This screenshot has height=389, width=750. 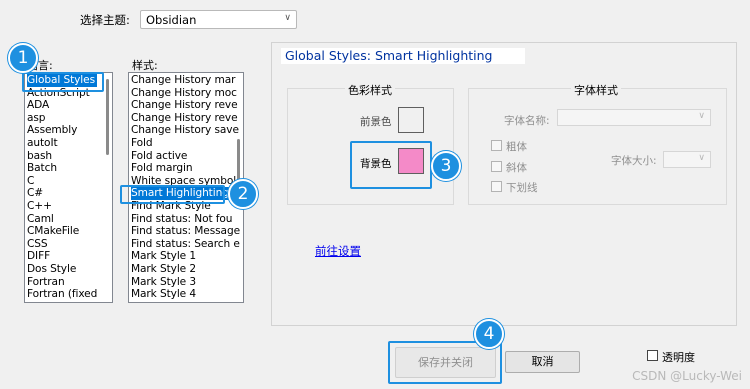 What do you see at coordinates (159, 156) in the screenshot?
I see `style-list-item: Fold active` at bounding box center [159, 156].